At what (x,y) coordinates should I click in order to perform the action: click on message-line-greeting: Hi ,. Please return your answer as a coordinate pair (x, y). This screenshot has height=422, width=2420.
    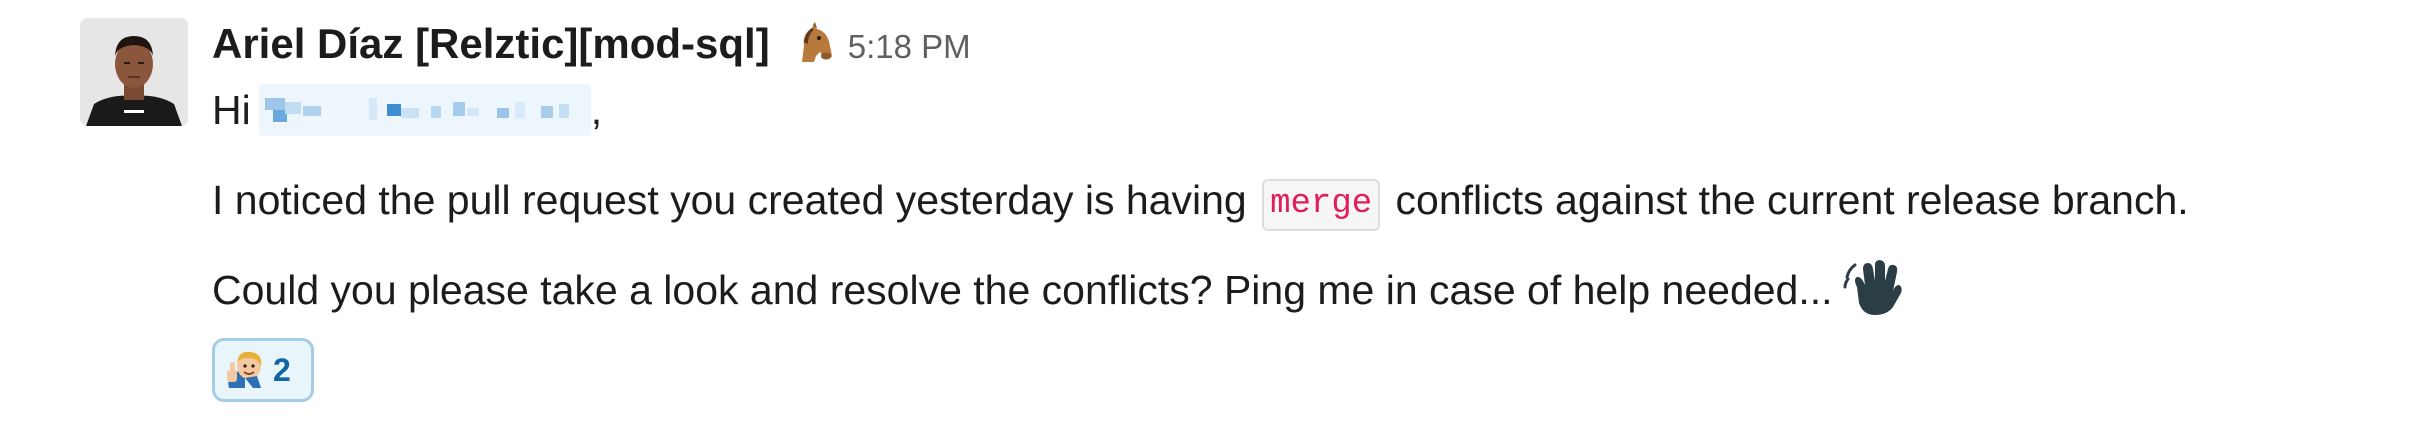
    Looking at the image, I should click on (407, 110).